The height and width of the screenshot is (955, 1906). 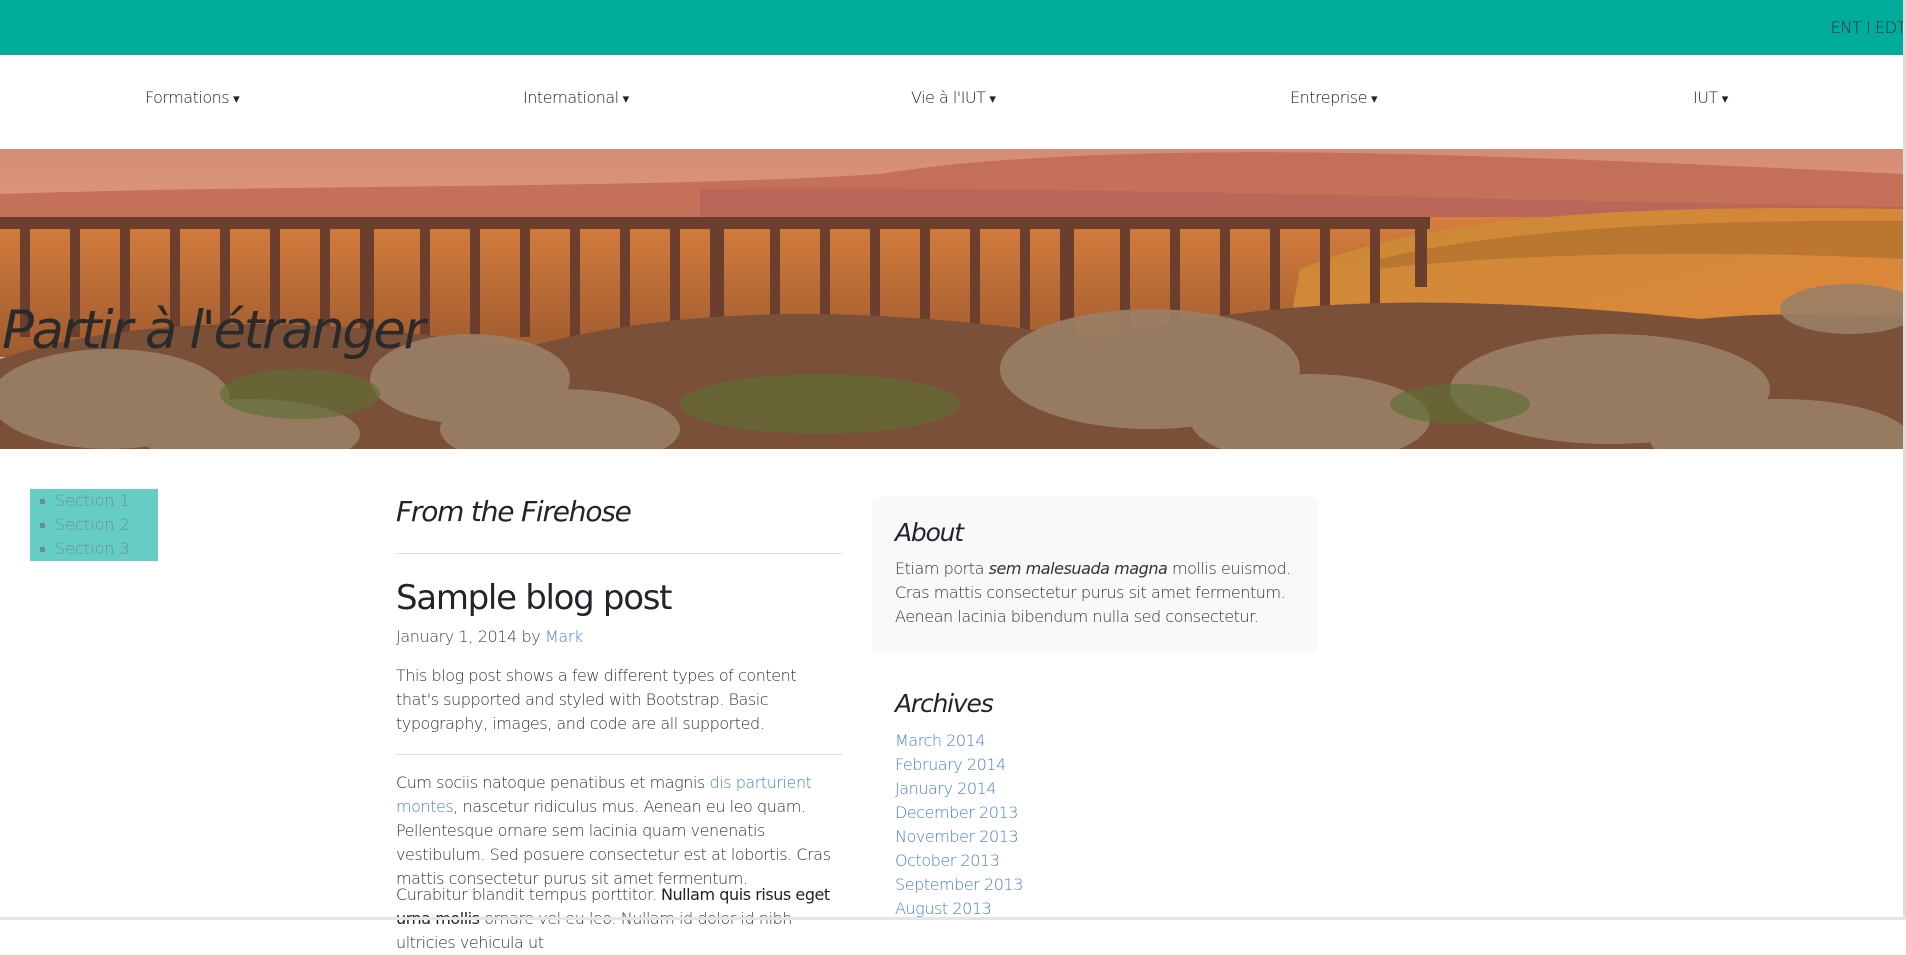 I want to click on list-item: January 2014, so click(x=959, y=789).